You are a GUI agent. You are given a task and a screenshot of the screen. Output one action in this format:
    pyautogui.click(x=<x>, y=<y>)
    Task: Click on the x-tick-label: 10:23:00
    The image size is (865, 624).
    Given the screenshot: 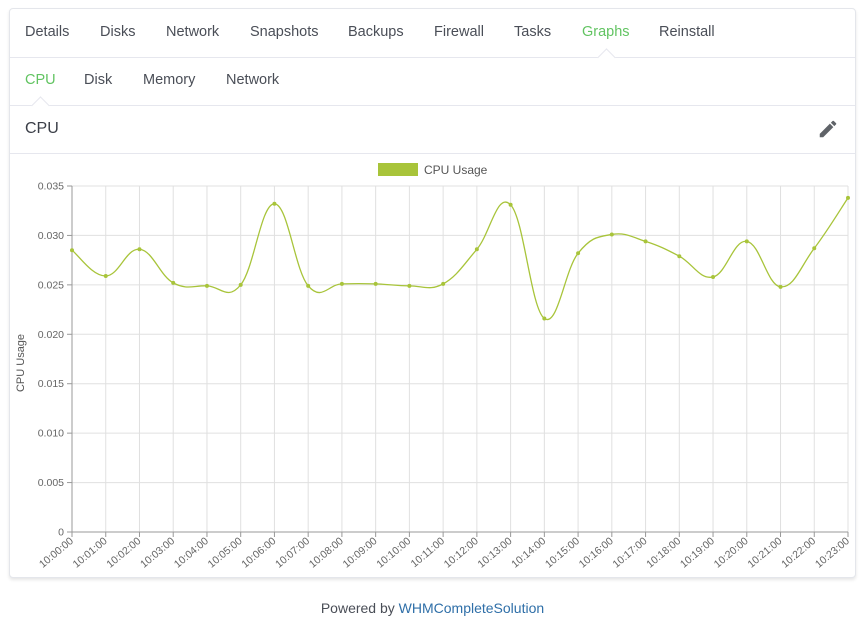 What is the action you would take?
    pyautogui.click(x=832, y=553)
    